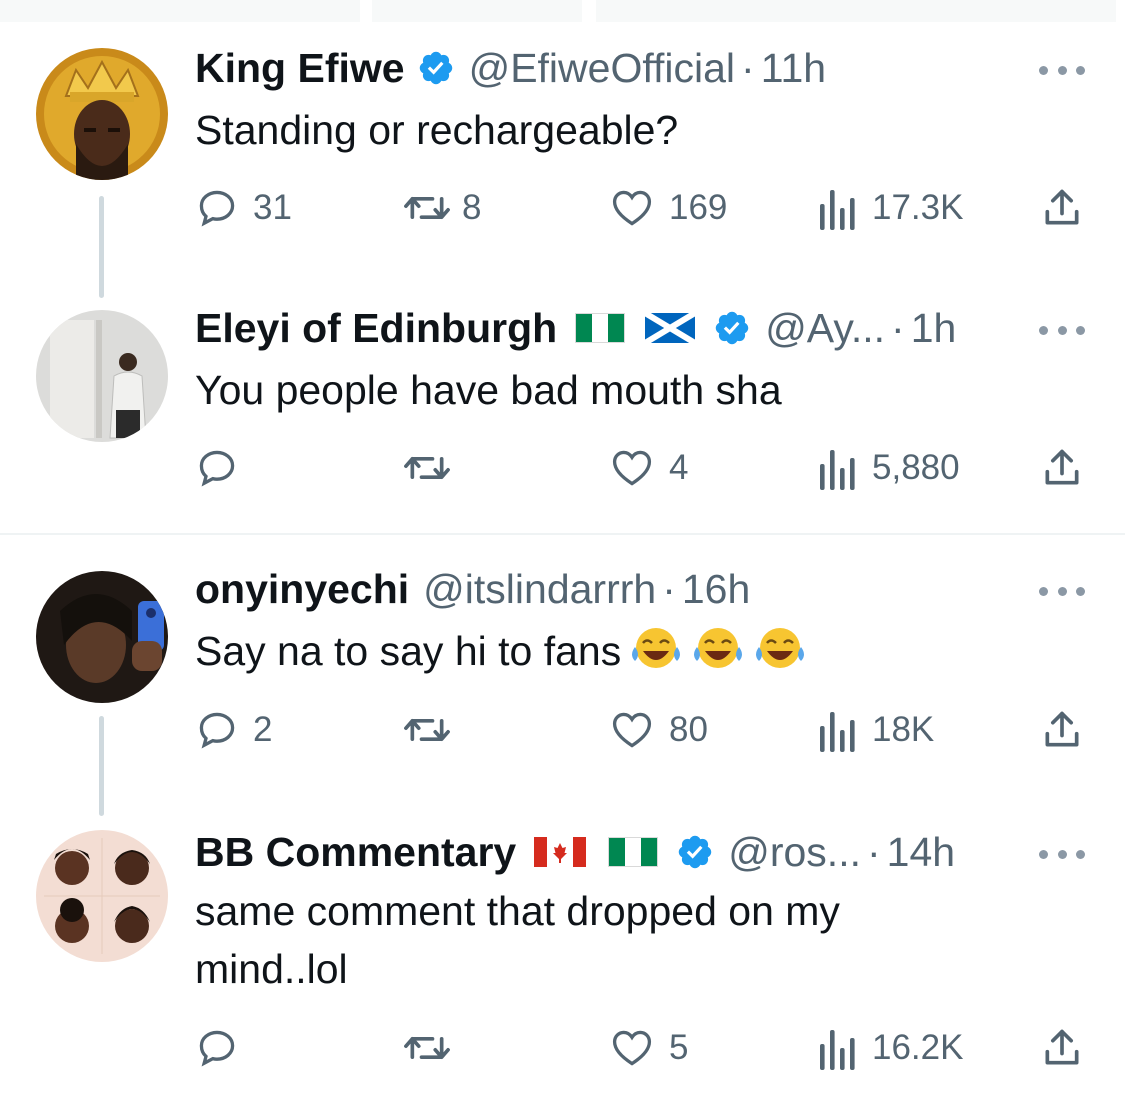  I want to click on views-count: 16.2K, so click(918, 1047).